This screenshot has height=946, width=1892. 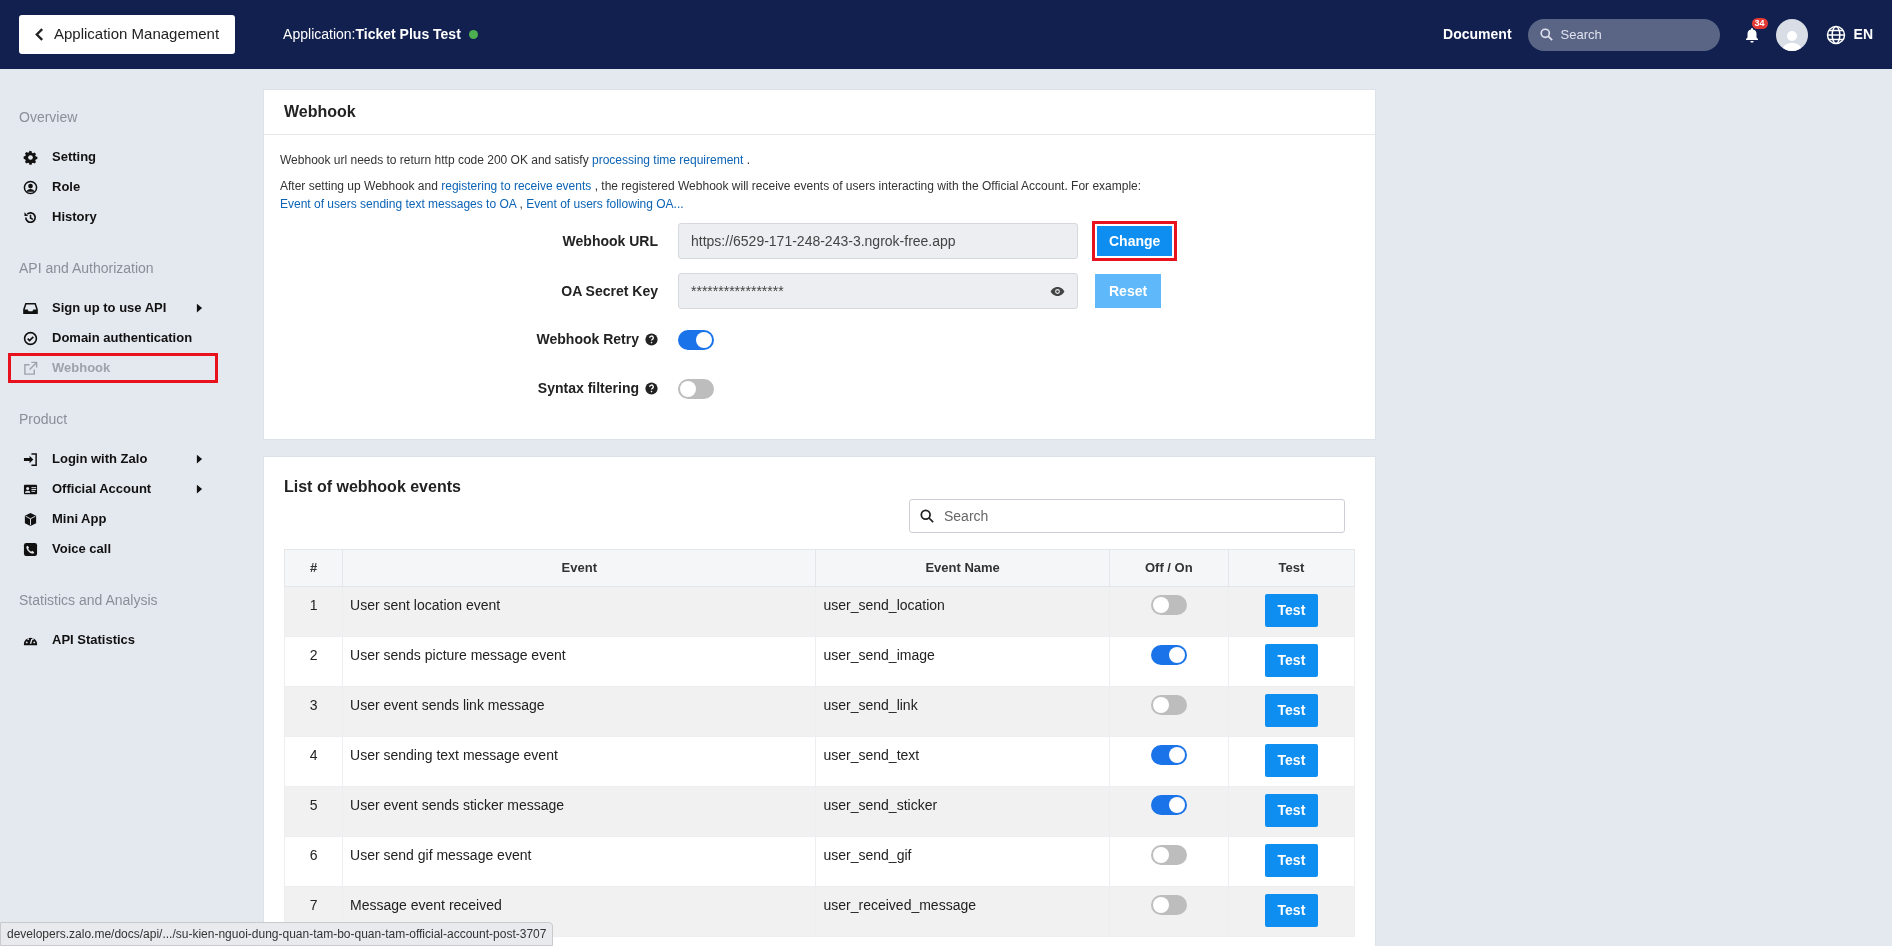 What do you see at coordinates (579, 811) in the screenshot?
I see `table-cell: User event sends sticker message` at bounding box center [579, 811].